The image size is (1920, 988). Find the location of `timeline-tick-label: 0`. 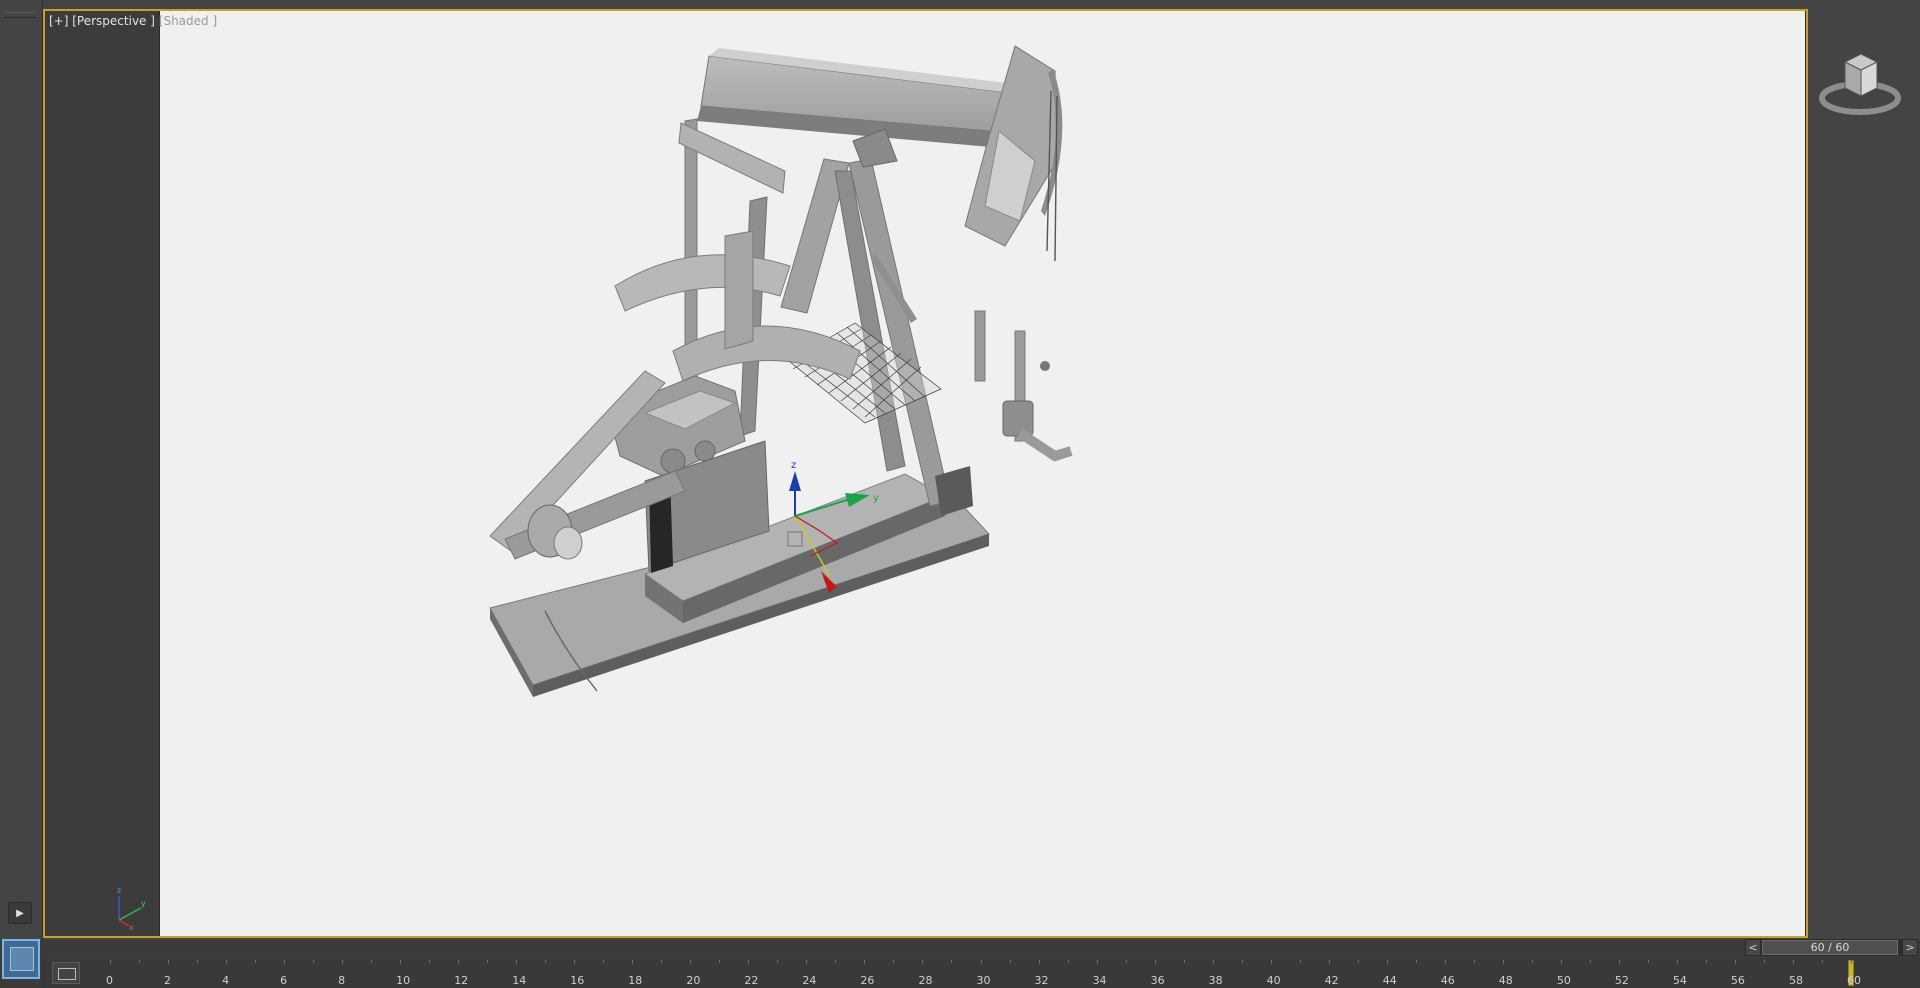

timeline-tick-label: 0 is located at coordinates (109, 980).